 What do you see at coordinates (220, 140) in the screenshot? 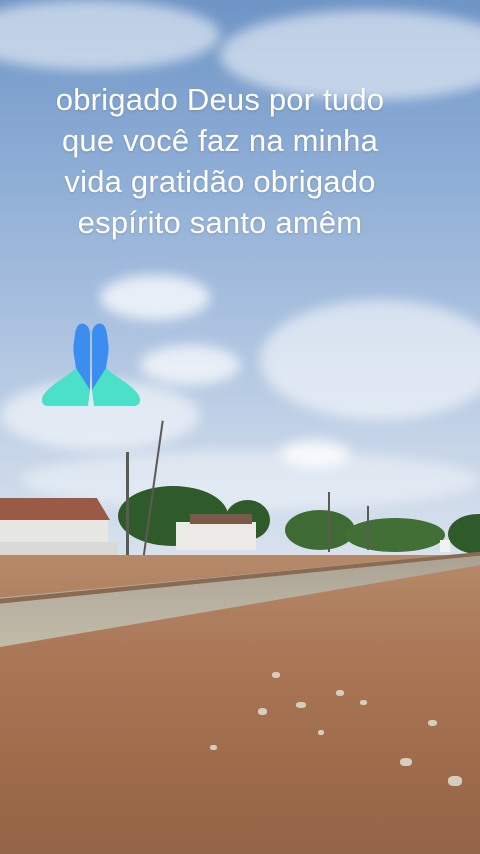
I see `caption-line: que você faz na minha` at bounding box center [220, 140].